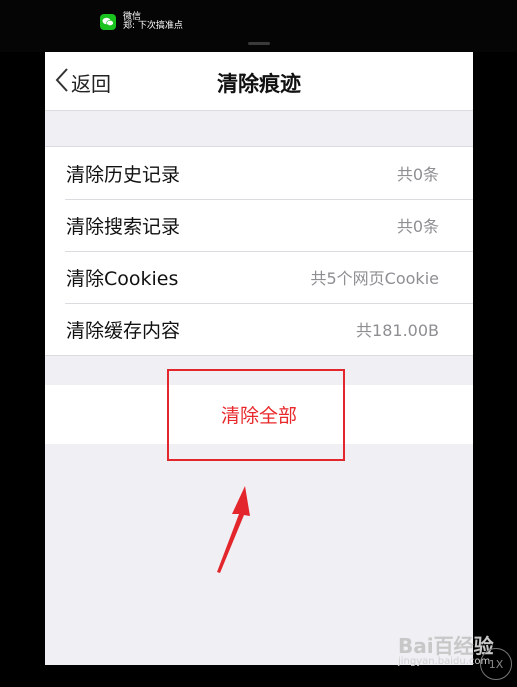  What do you see at coordinates (259, 329) in the screenshot?
I see `clear-cache-row: 清除缓存内容 共181.00B` at bounding box center [259, 329].